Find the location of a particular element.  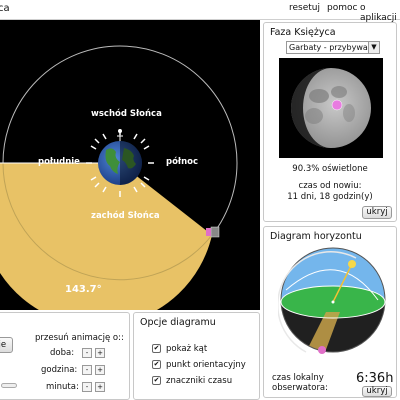

day-minus-button: - is located at coordinates (87, 353).